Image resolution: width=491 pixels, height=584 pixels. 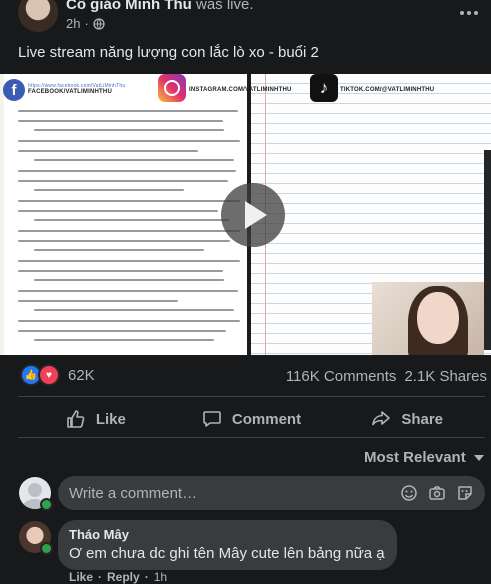 What do you see at coordinates (487, 250) in the screenshot?
I see `scrollbar` at bounding box center [487, 250].